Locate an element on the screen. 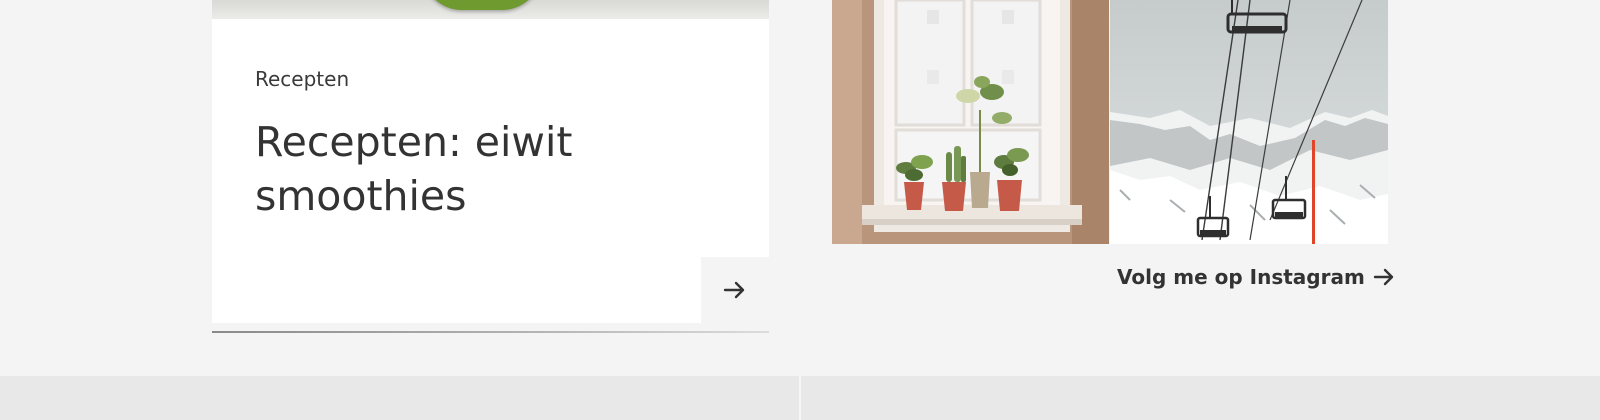 The width and height of the screenshot is (1600, 420). instagram-photo-ski-lift is located at coordinates (1249, 122).